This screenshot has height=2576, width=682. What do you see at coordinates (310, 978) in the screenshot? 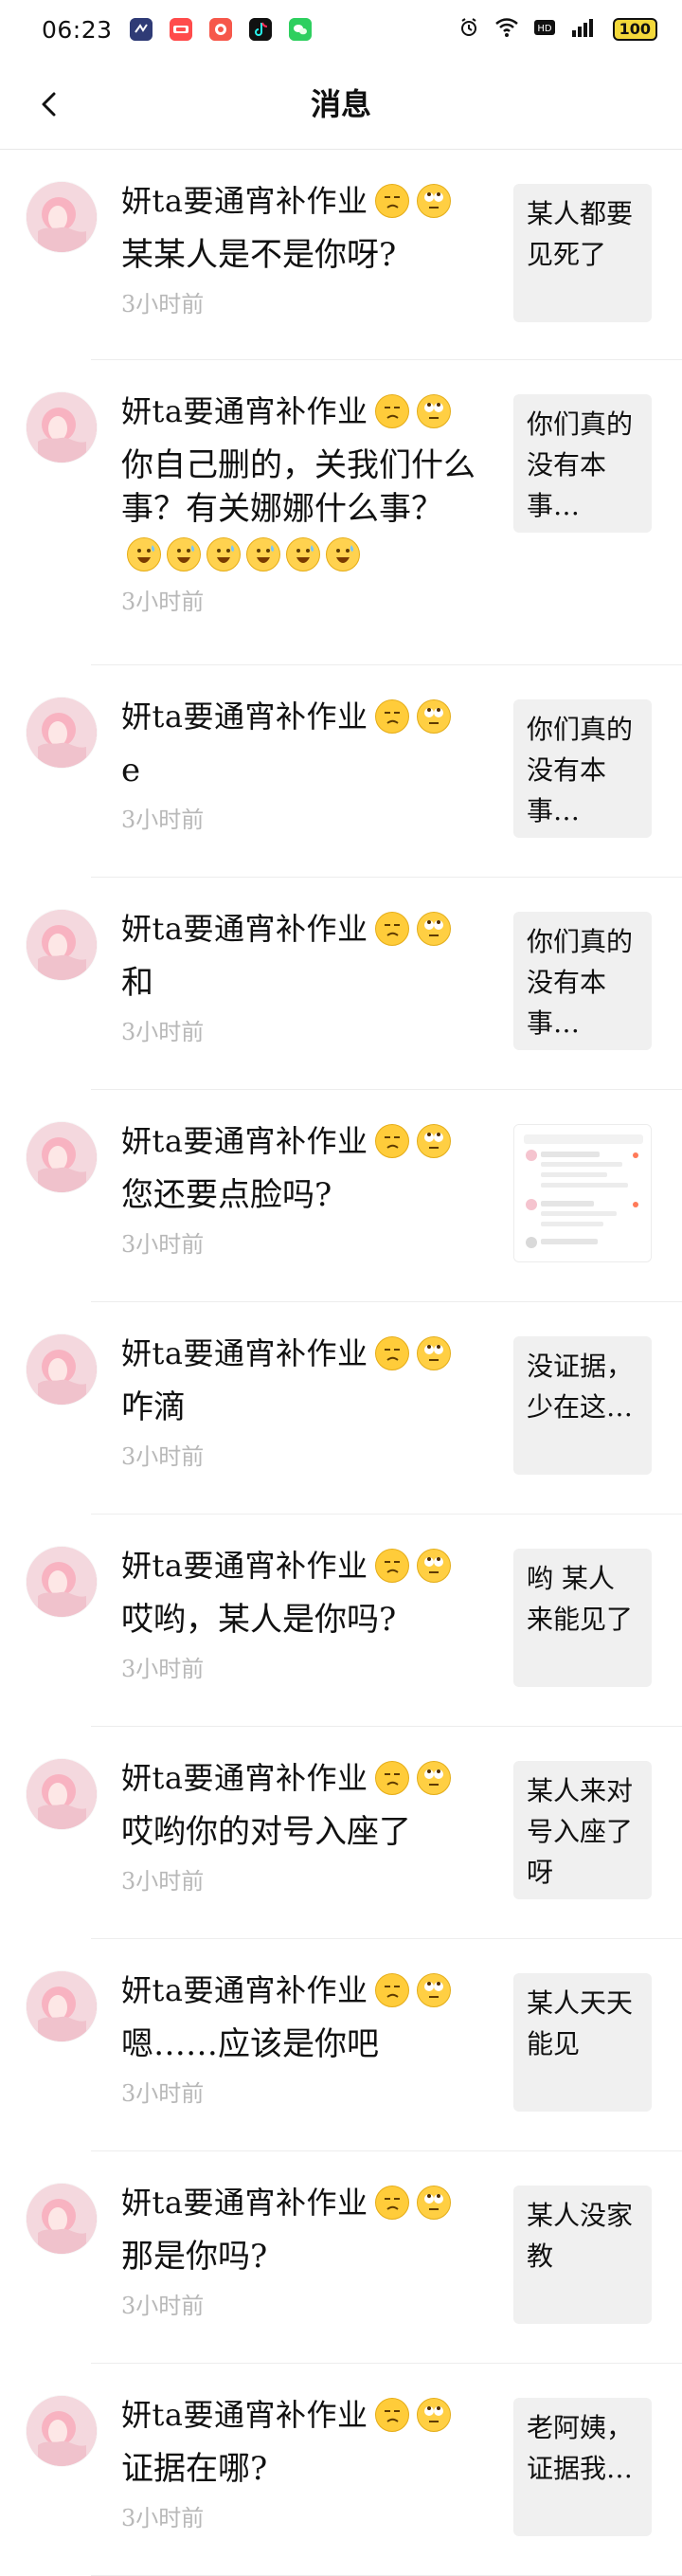
I see `message-content: 妍ta要通宵补作业 和 3小时前` at bounding box center [310, 978].